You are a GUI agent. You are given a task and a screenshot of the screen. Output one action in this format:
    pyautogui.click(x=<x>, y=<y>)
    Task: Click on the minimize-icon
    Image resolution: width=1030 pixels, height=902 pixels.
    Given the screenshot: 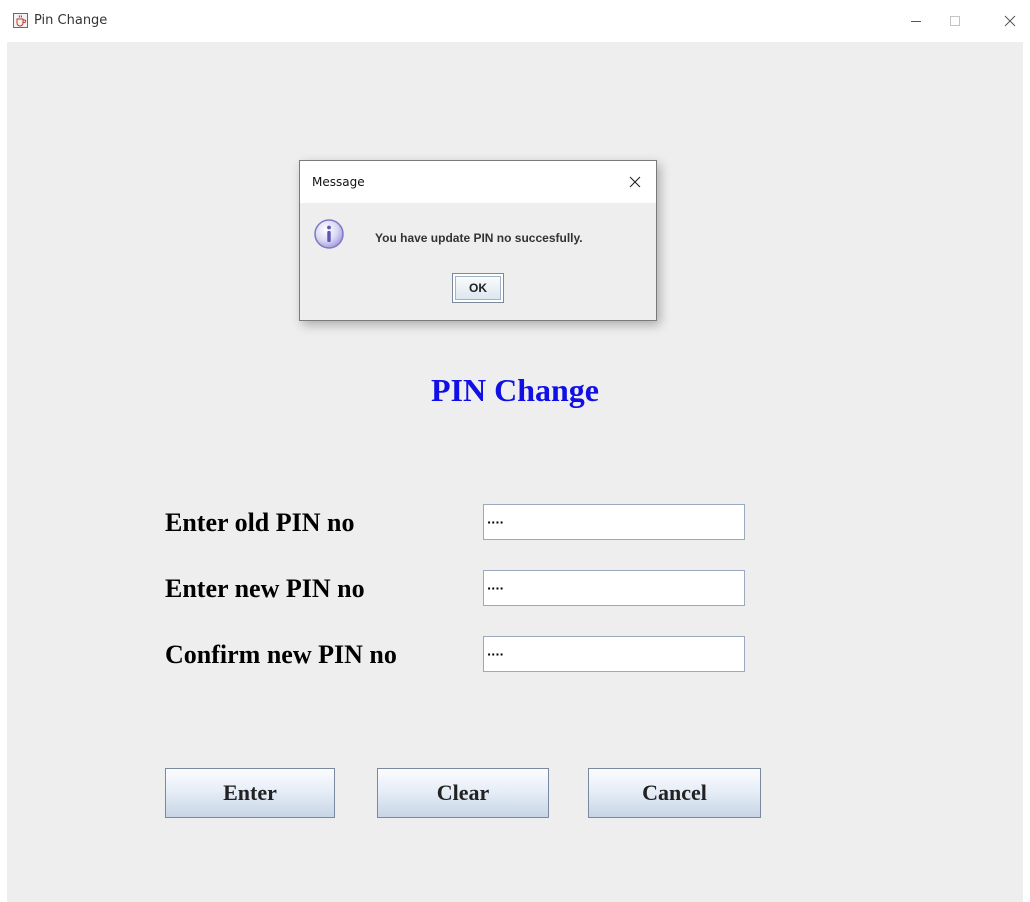 What is the action you would take?
    pyautogui.click(x=916, y=21)
    